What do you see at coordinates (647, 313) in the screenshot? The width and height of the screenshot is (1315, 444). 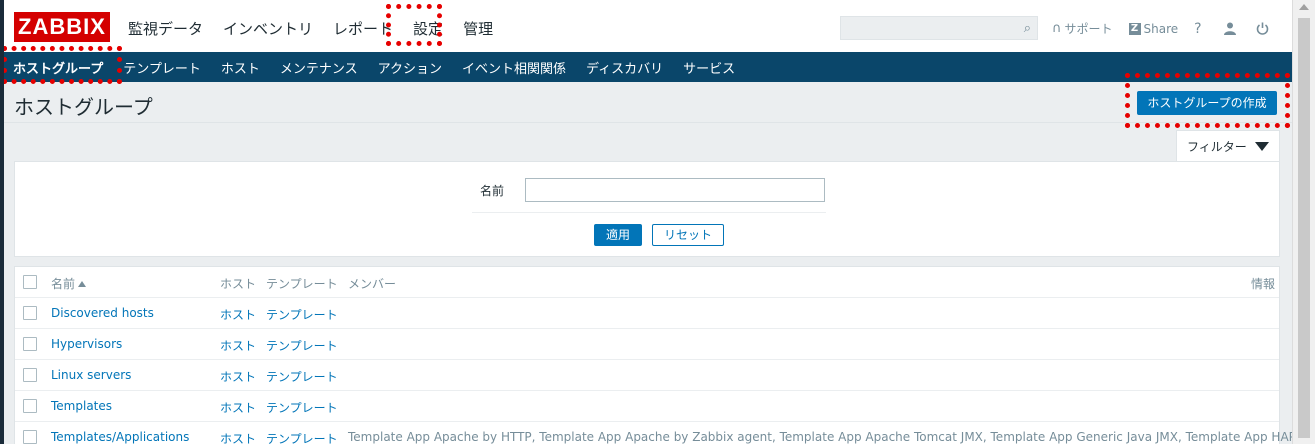 I see `table-row: Discovered hosts ホスト テンプレート` at bounding box center [647, 313].